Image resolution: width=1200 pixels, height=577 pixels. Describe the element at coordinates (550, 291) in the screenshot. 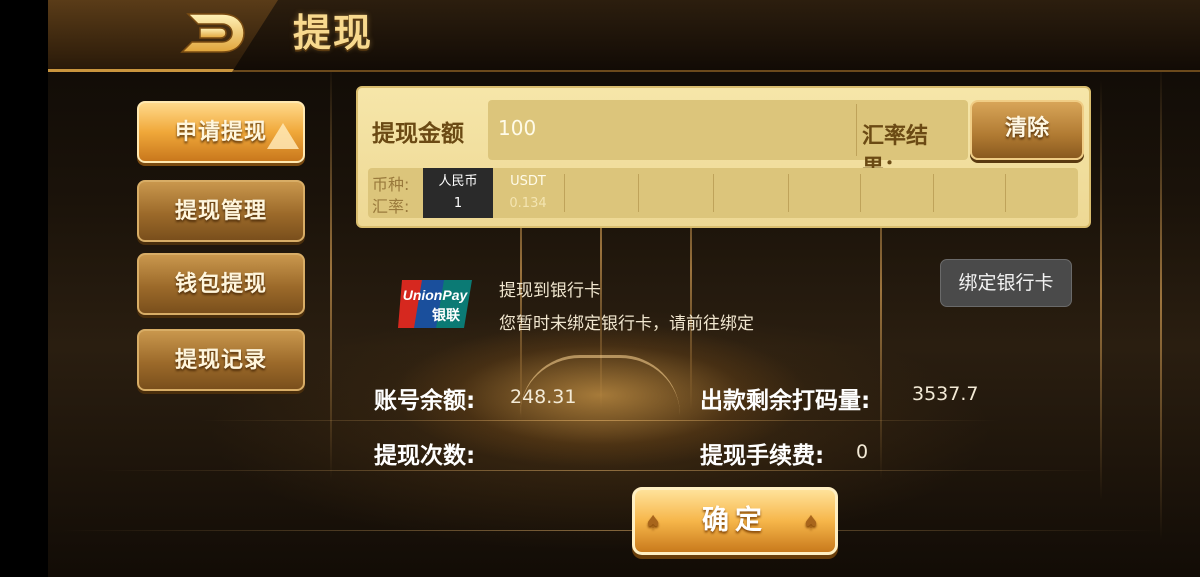

I see `bank-title: 提现到银行卡` at that location.